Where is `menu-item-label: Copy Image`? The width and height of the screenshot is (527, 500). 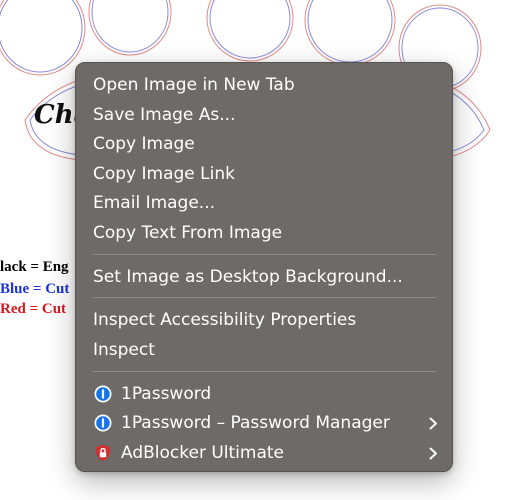 menu-item-label: Copy Image is located at coordinates (144, 144).